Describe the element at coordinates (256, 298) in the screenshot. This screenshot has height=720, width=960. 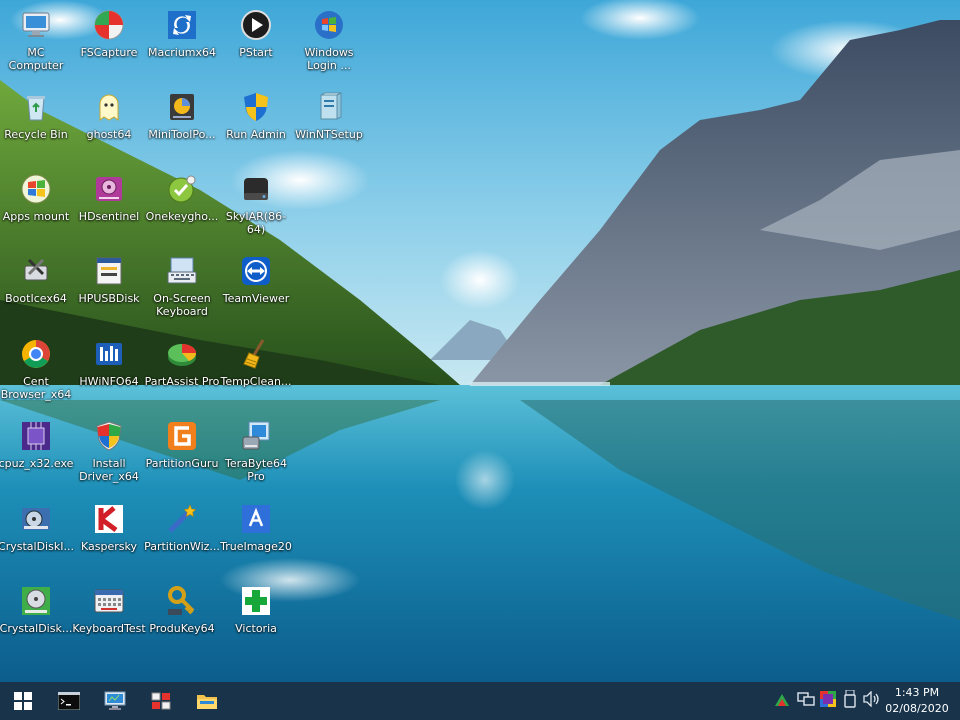
I see `desktop-icon-label: TeamViewer` at that location.